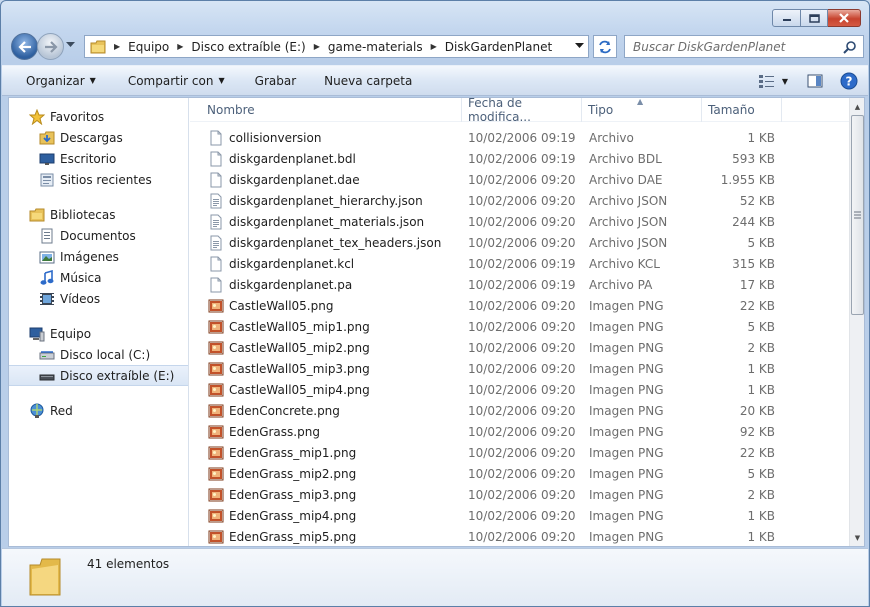 The width and height of the screenshot is (870, 607). What do you see at coordinates (850, 47) in the screenshot?
I see `search-icon` at bounding box center [850, 47].